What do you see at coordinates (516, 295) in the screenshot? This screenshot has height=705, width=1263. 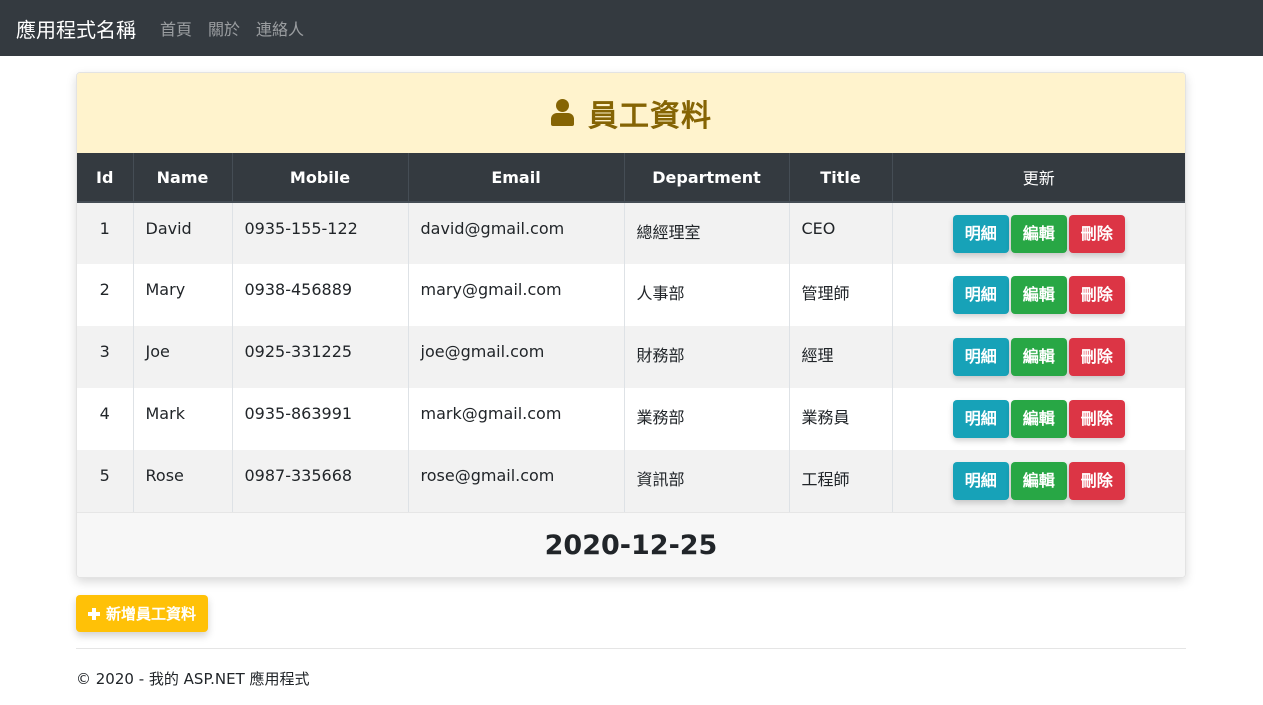 I see `cell-email: mary@gmail.com` at bounding box center [516, 295].